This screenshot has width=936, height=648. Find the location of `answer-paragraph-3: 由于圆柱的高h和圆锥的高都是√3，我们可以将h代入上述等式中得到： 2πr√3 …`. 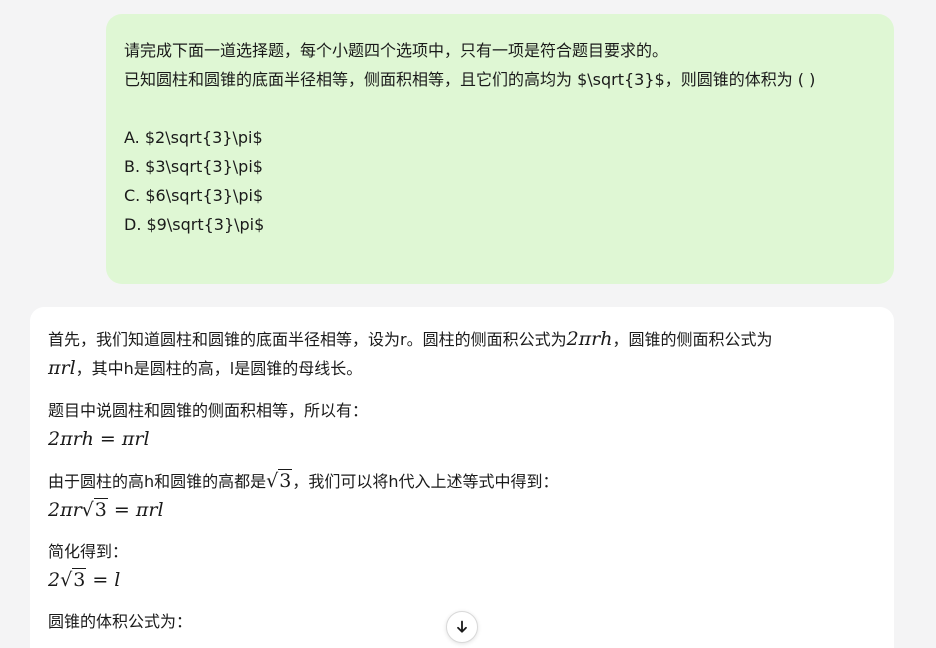

answer-paragraph-3: 由于圆柱的高h和圆锥的高都是√3，我们可以将h代入上述等式中得到： 2πr√3 … is located at coordinates (462, 495).